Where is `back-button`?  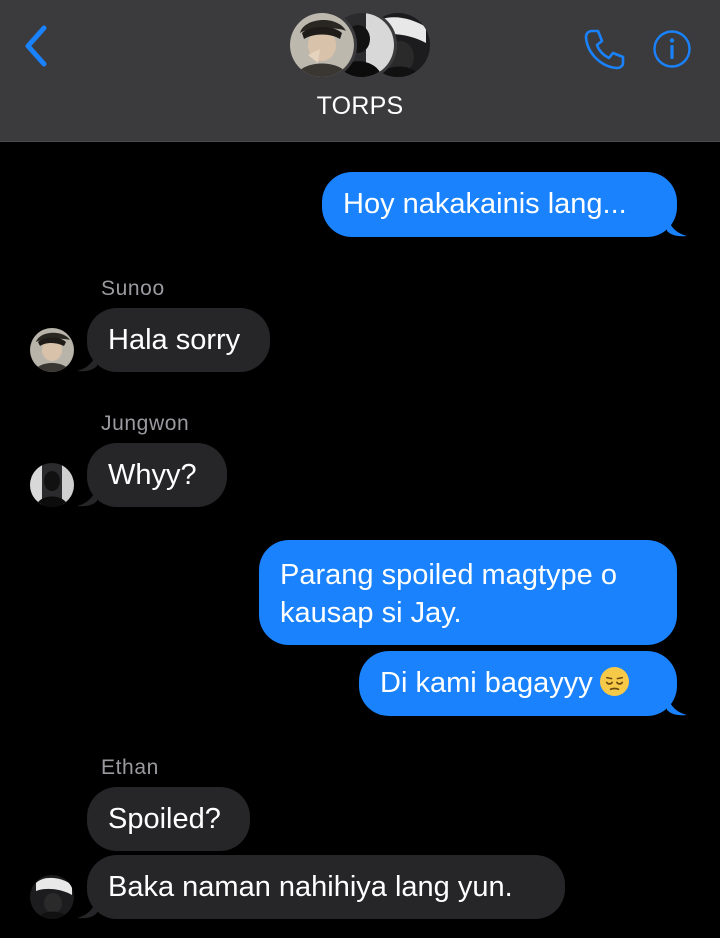
back-button is located at coordinates (38, 46).